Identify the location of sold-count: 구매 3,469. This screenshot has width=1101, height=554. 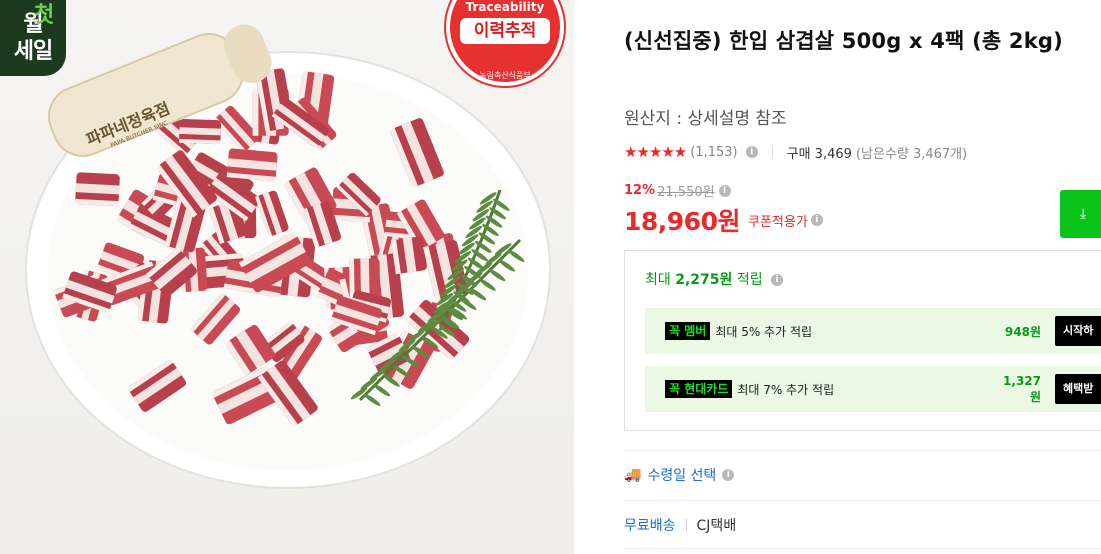
(819, 154).